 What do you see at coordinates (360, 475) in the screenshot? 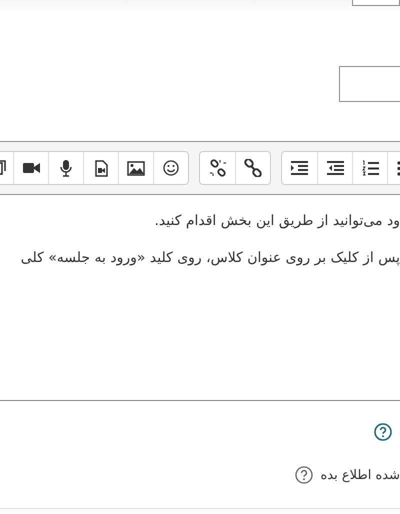
I see `option-label: شده اطلاع بده` at bounding box center [360, 475].